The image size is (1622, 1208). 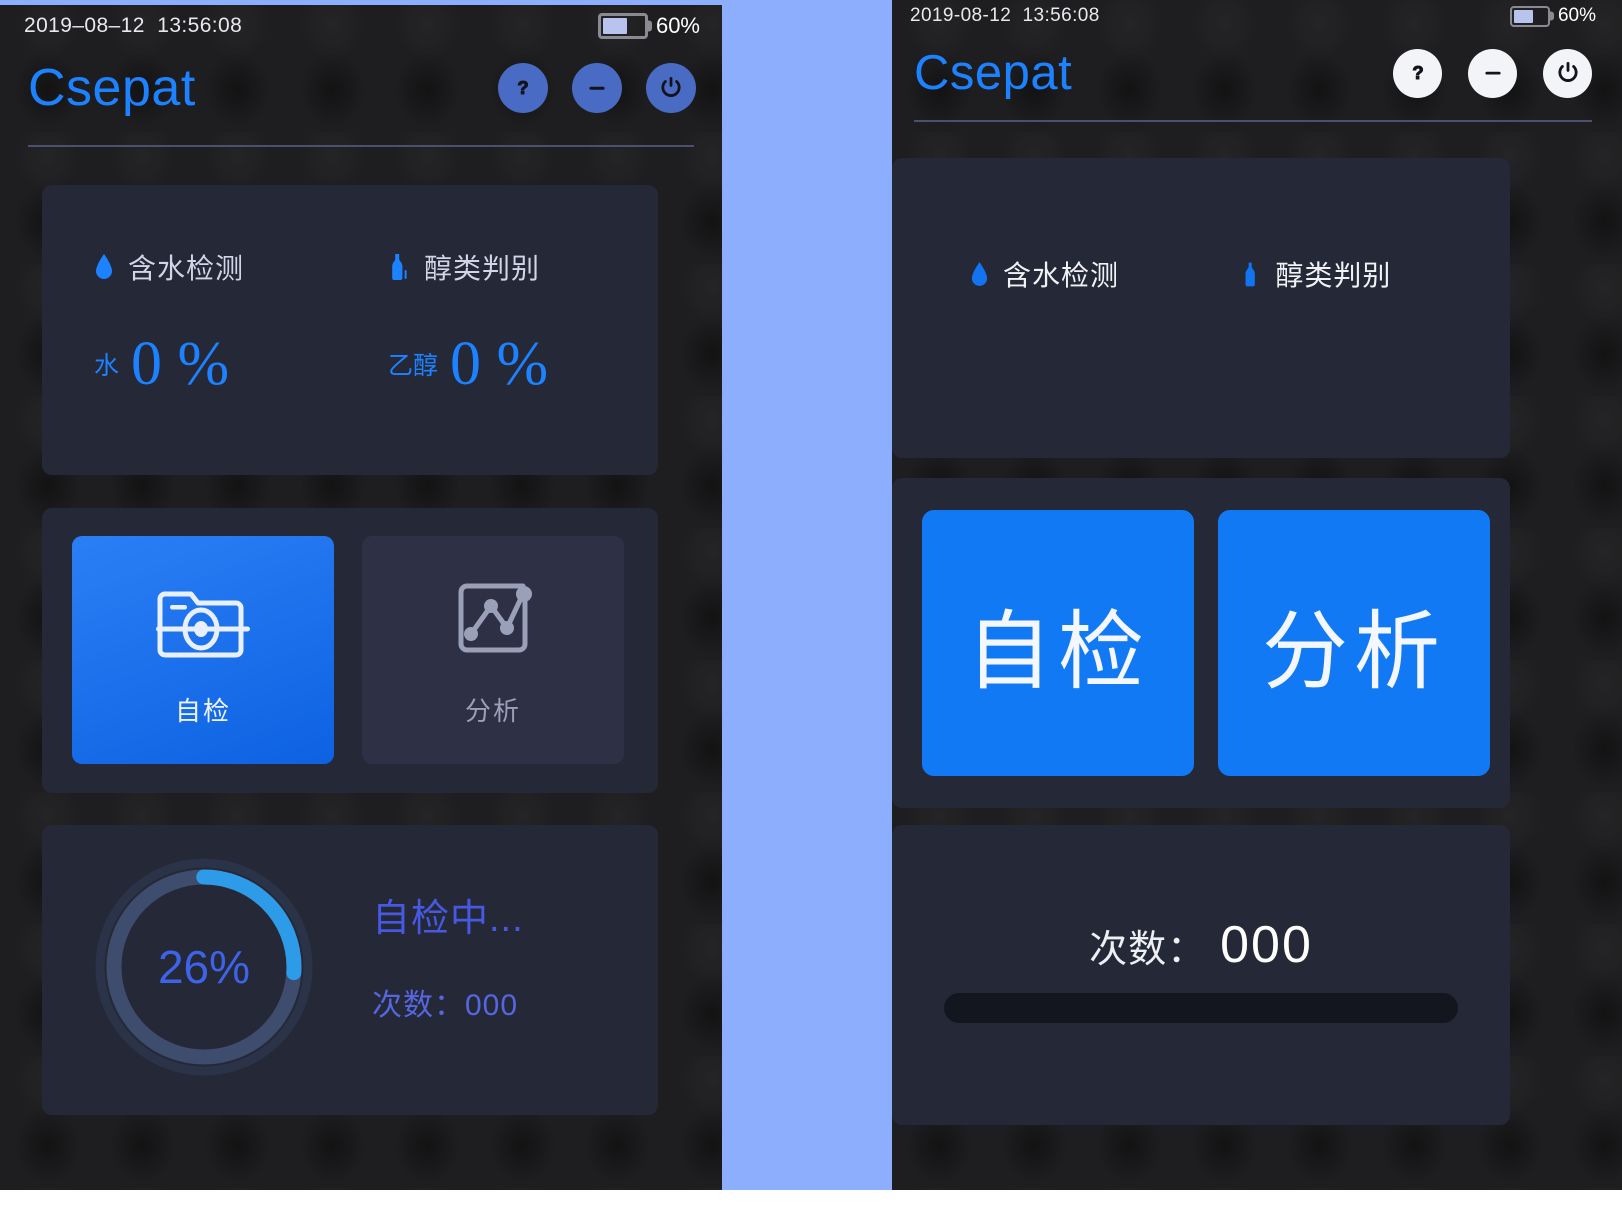 What do you see at coordinates (497, 955) in the screenshot?
I see `progress-text-block: 自检中... 次数：000` at bounding box center [497, 955].